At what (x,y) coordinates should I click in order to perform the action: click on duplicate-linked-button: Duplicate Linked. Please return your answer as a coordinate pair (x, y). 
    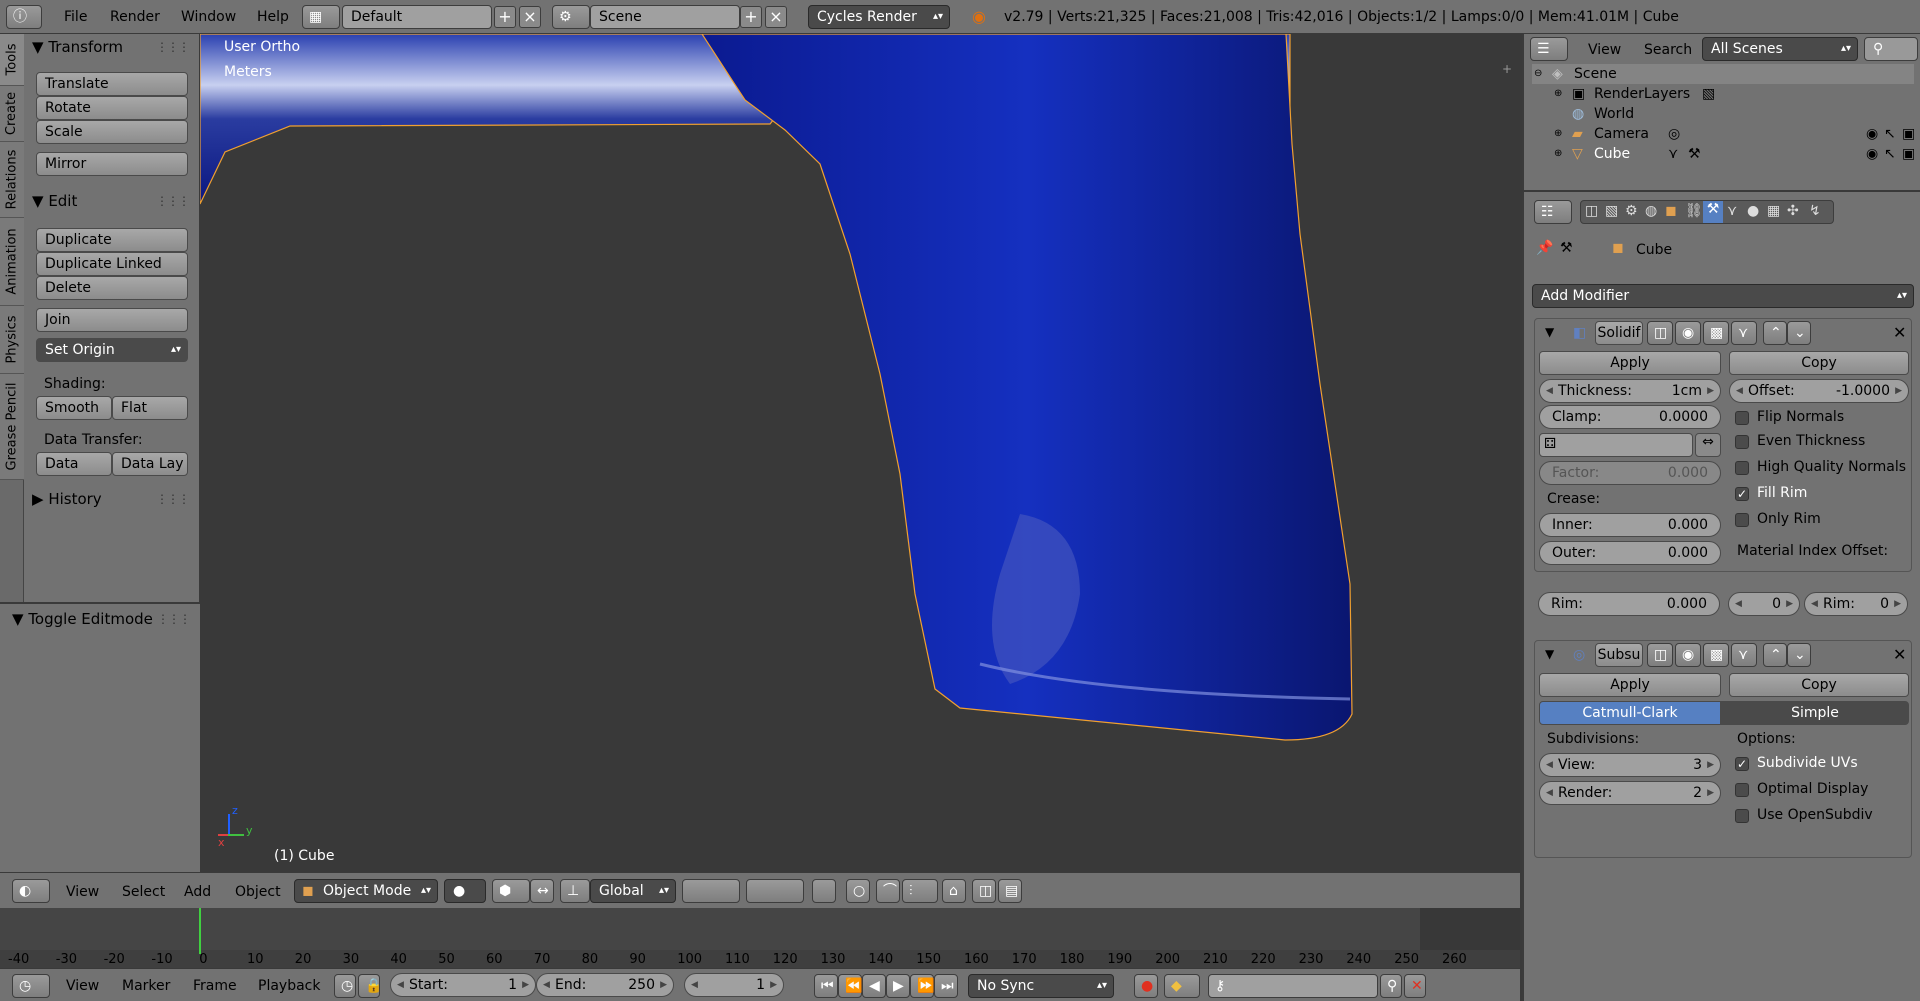
    Looking at the image, I should click on (112, 264).